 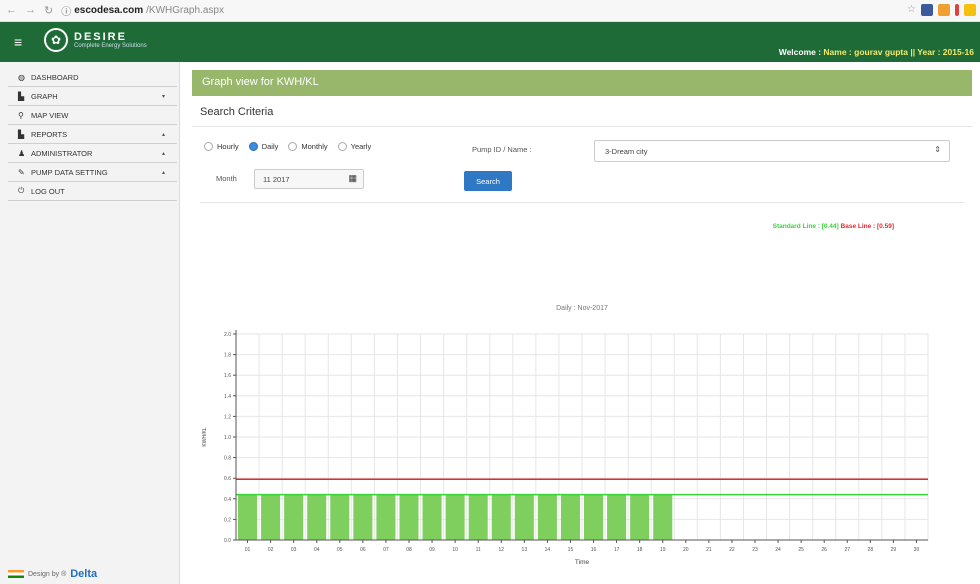 I want to click on radio-yearly: Yearly, so click(x=354, y=146).